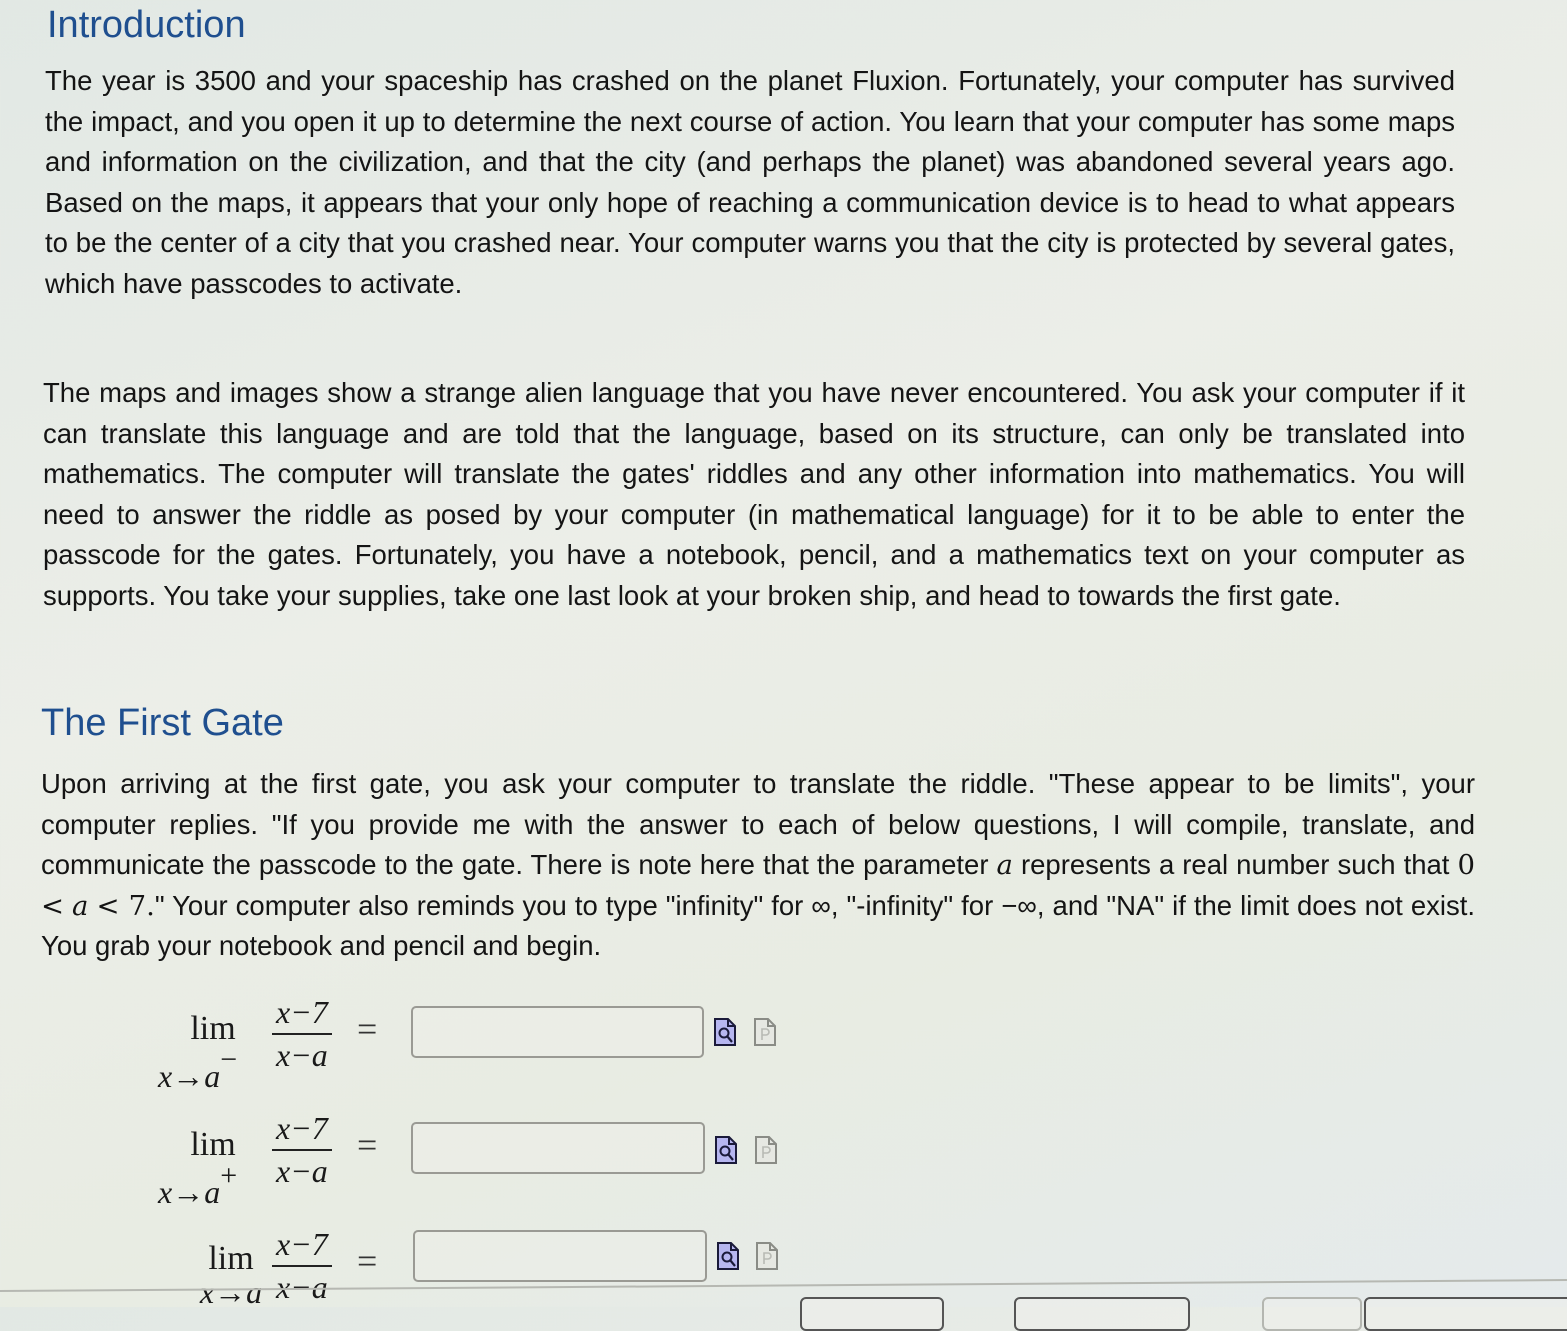 The height and width of the screenshot is (1331, 1567). What do you see at coordinates (557, 1032) in the screenshot?
I see `answer-input-left-limit` at bounding box center [557, 1032].